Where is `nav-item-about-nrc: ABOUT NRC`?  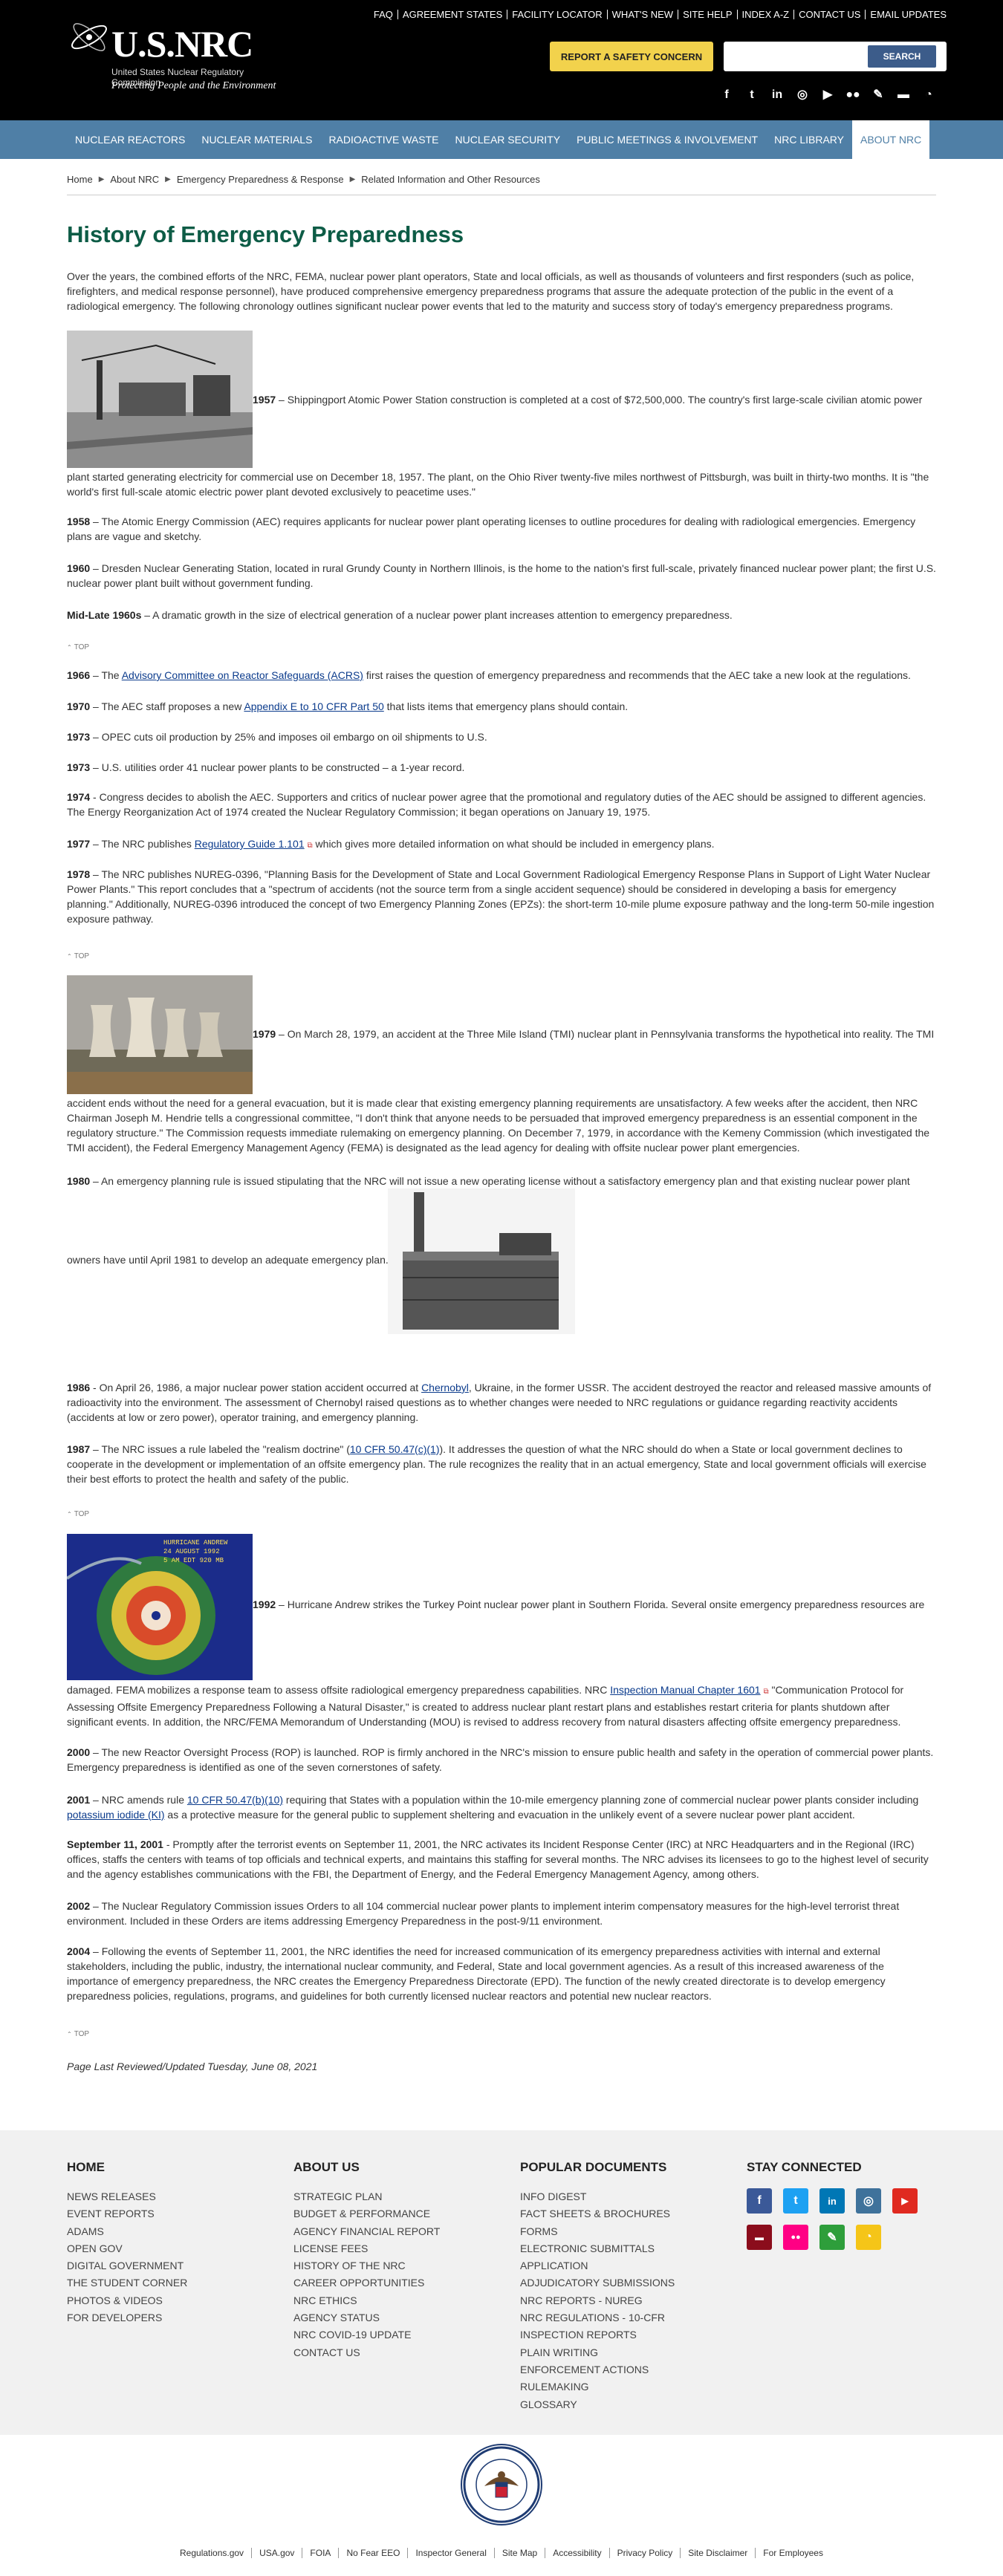 nav-item-about-nrc: ABOUT NRC is located at coordinates (891, 139).